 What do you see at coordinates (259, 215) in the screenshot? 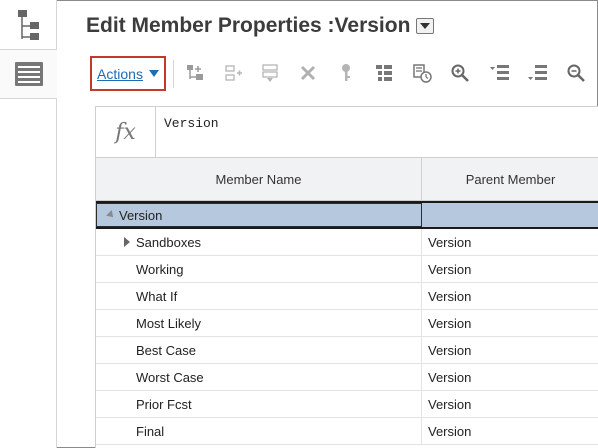
I see `member-name-cell: Version` at bounding box center [259, 215].